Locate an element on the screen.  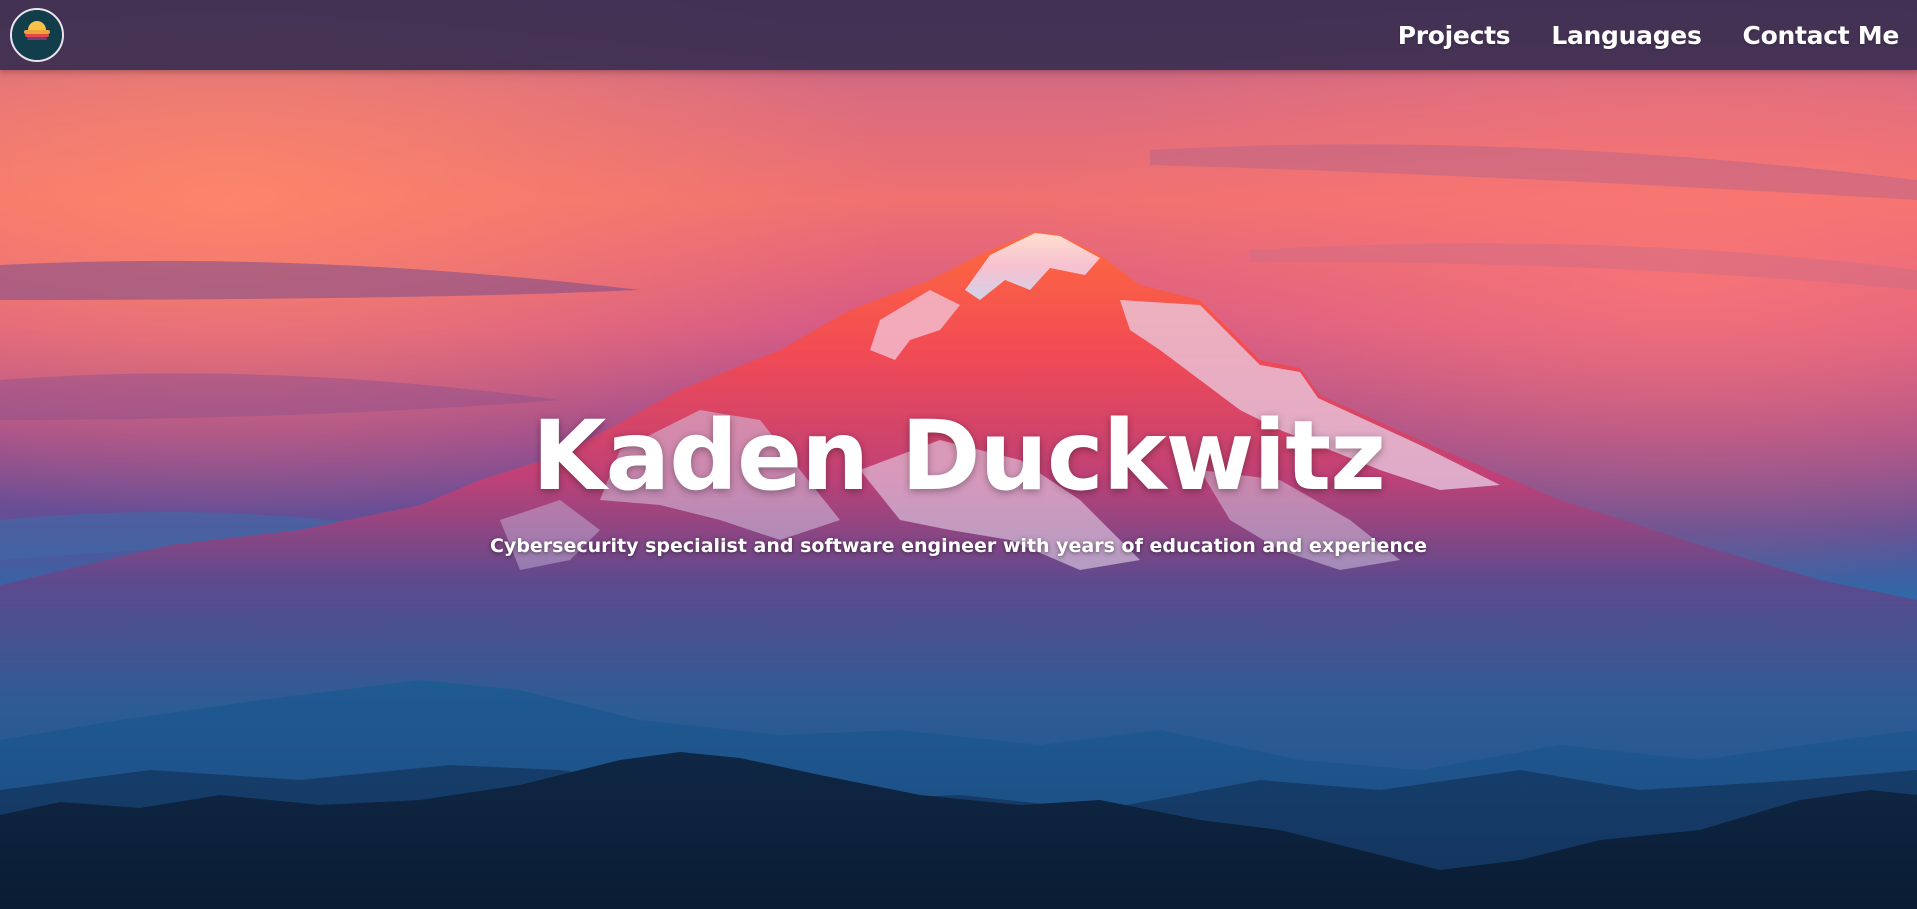
nav-links: Projects Languages Contact Me is located at coordinates (1649, 35).